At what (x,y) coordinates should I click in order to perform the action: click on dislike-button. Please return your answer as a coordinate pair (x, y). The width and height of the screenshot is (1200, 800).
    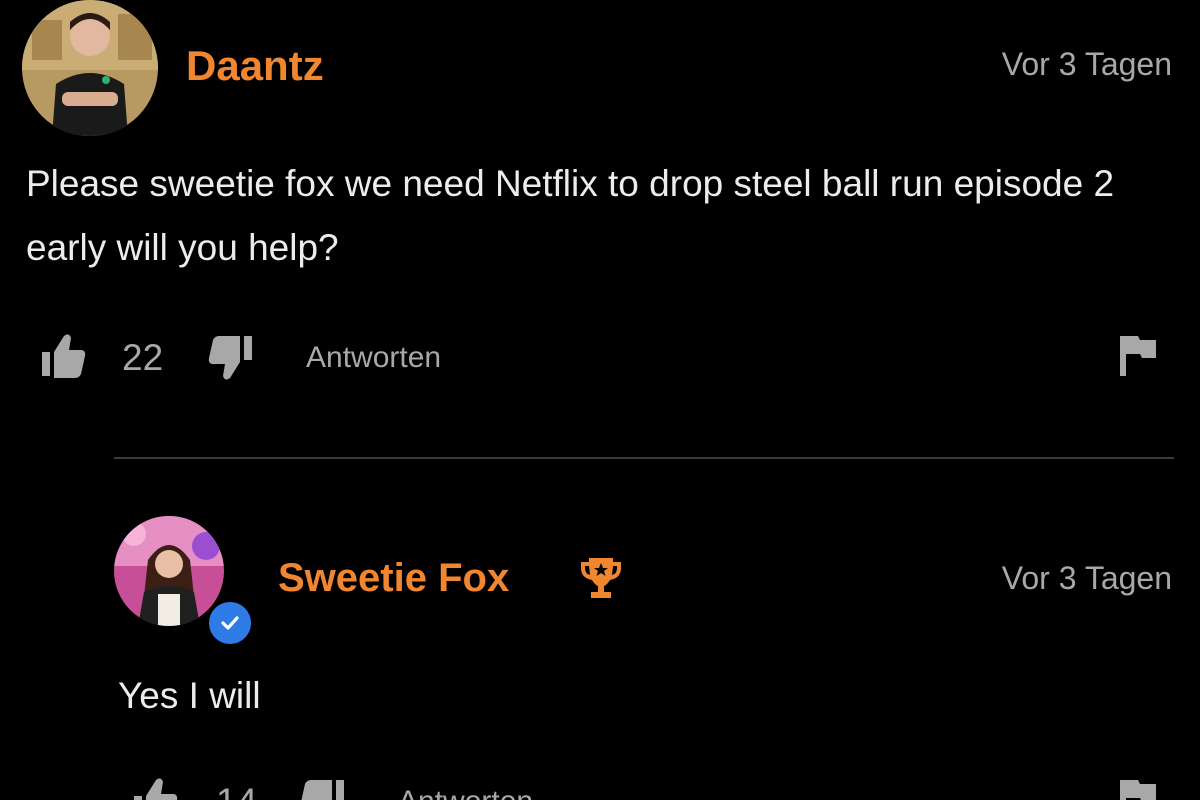
    Looking at the image, I should click on (322, 788).